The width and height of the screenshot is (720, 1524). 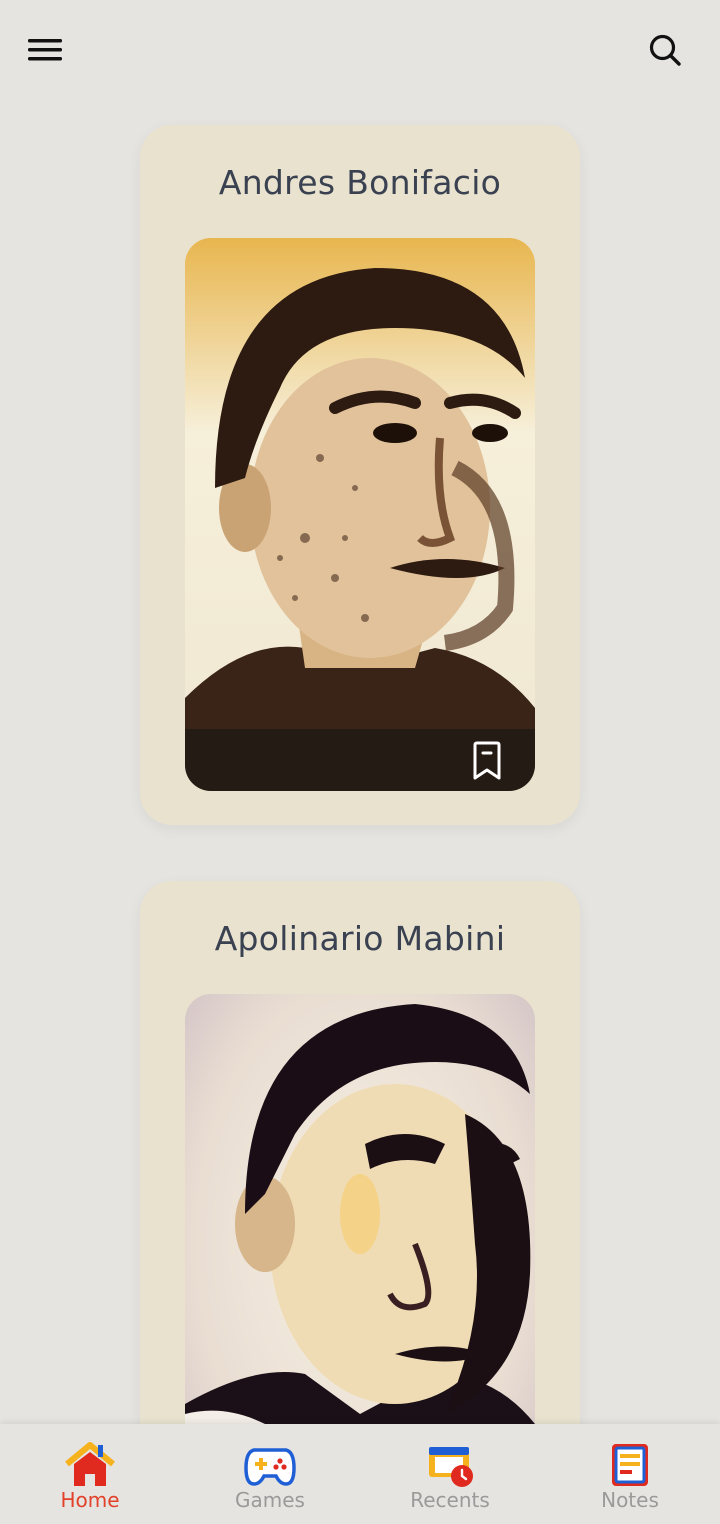 I want to click on nav-recents: Recents, so click(x=450, y=1474).